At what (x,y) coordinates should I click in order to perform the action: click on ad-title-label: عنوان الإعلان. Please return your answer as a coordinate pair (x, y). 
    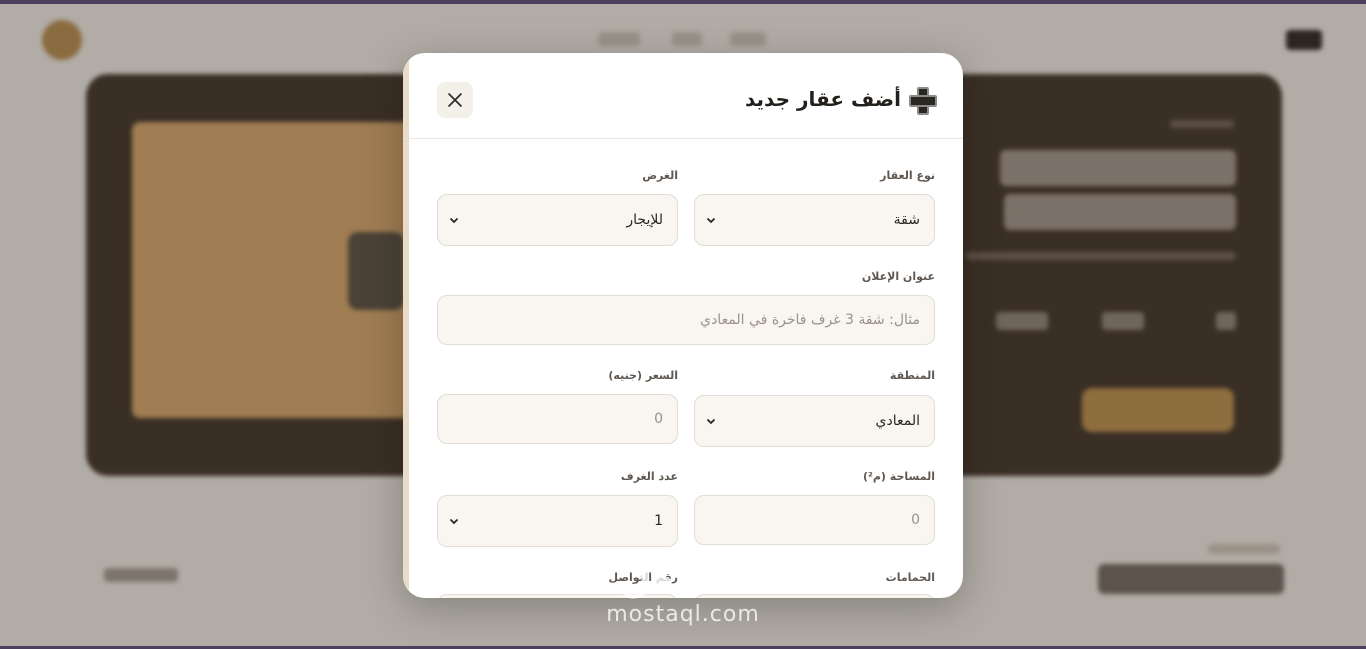
    Looking at the image, I should click on (898, 276).